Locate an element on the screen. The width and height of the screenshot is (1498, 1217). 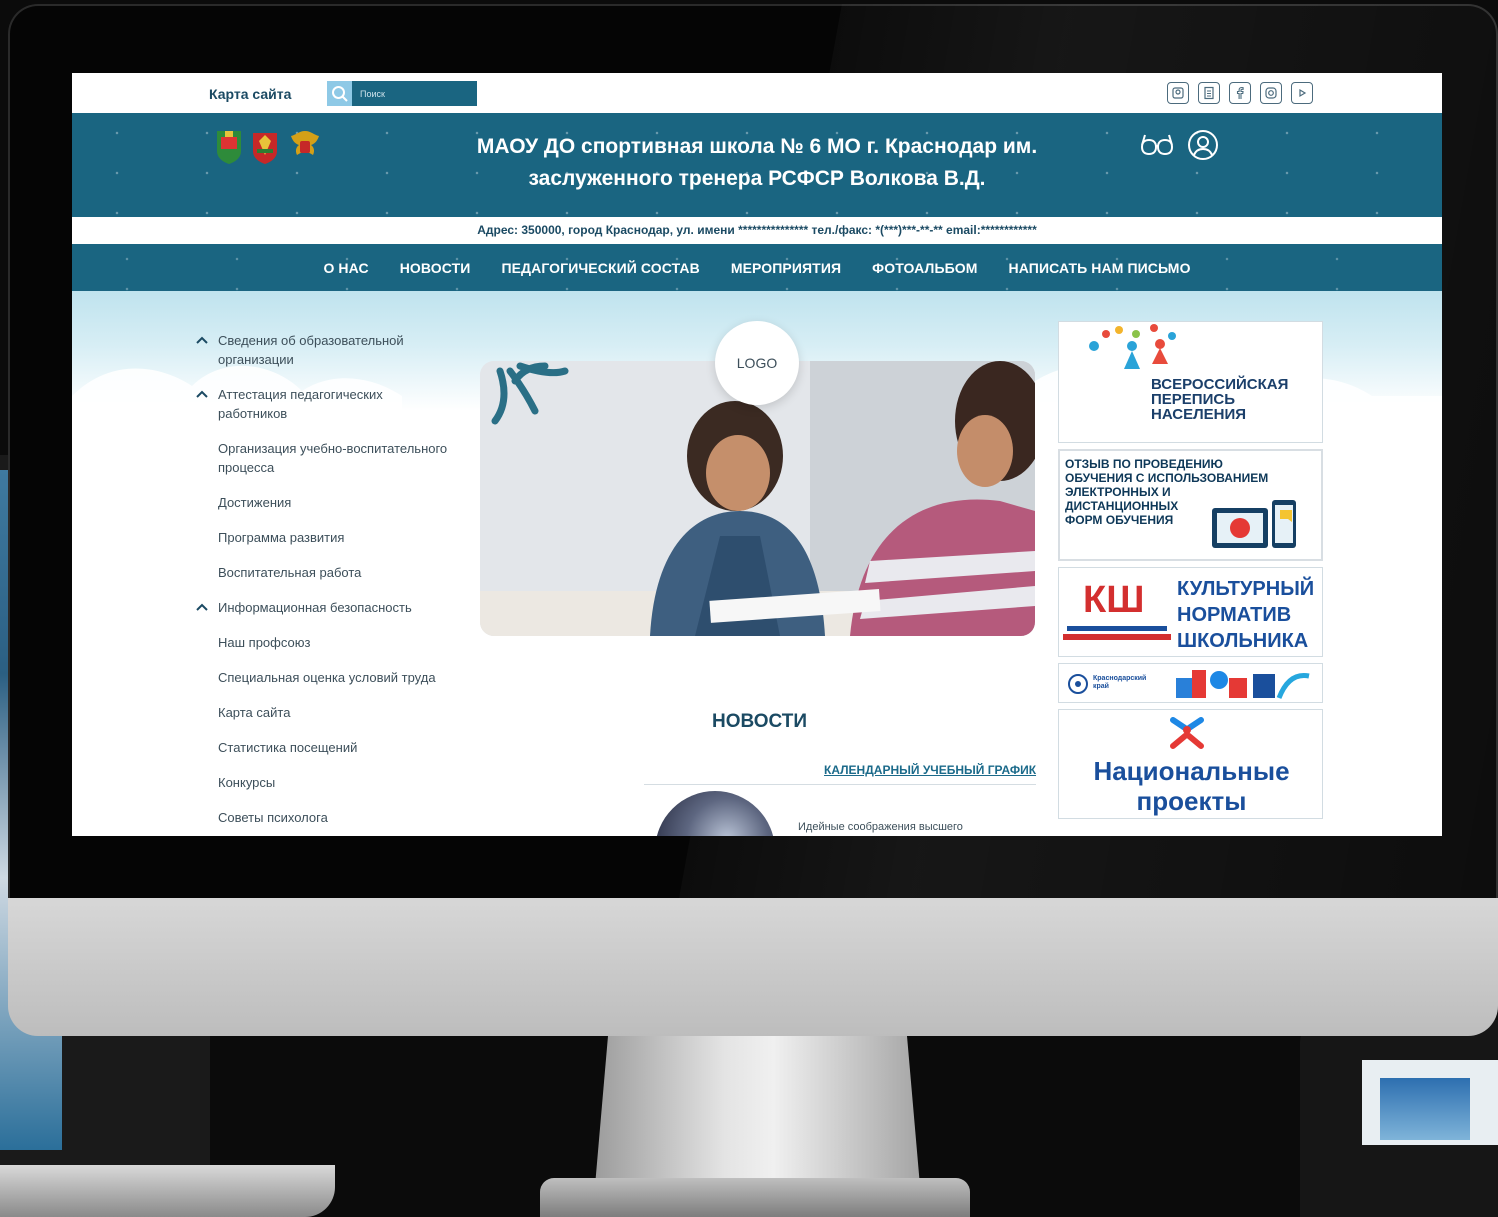
krasnodar-emblem-icon is located at coordinates (229, 147).